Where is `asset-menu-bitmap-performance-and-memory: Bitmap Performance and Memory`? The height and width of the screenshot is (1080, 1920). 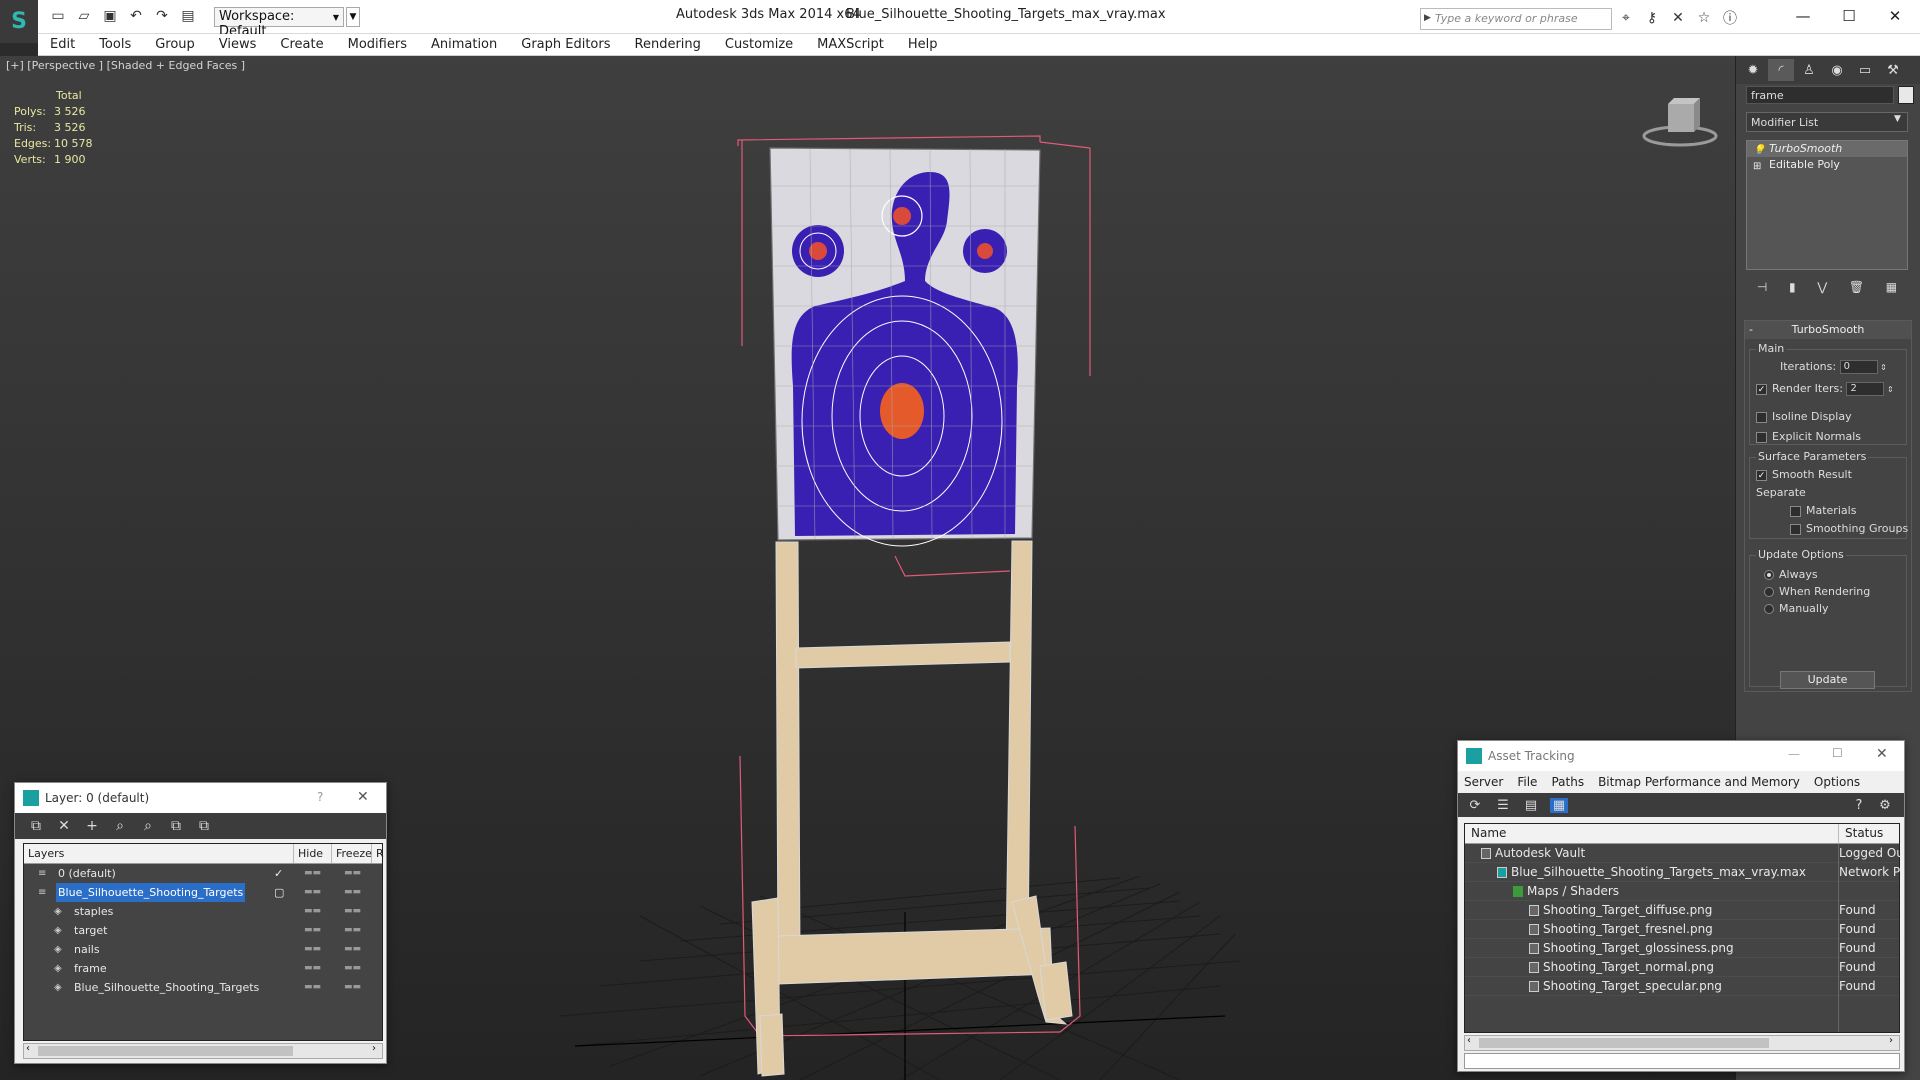
asset-menu-bitmap-performance-and-memory: Bitmap Performance and Memory is located at coordinates (1699, 782).